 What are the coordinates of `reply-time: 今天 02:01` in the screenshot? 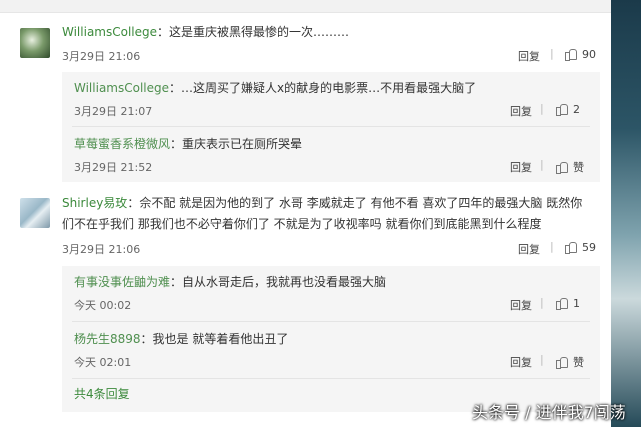 It's located at (103, 362).